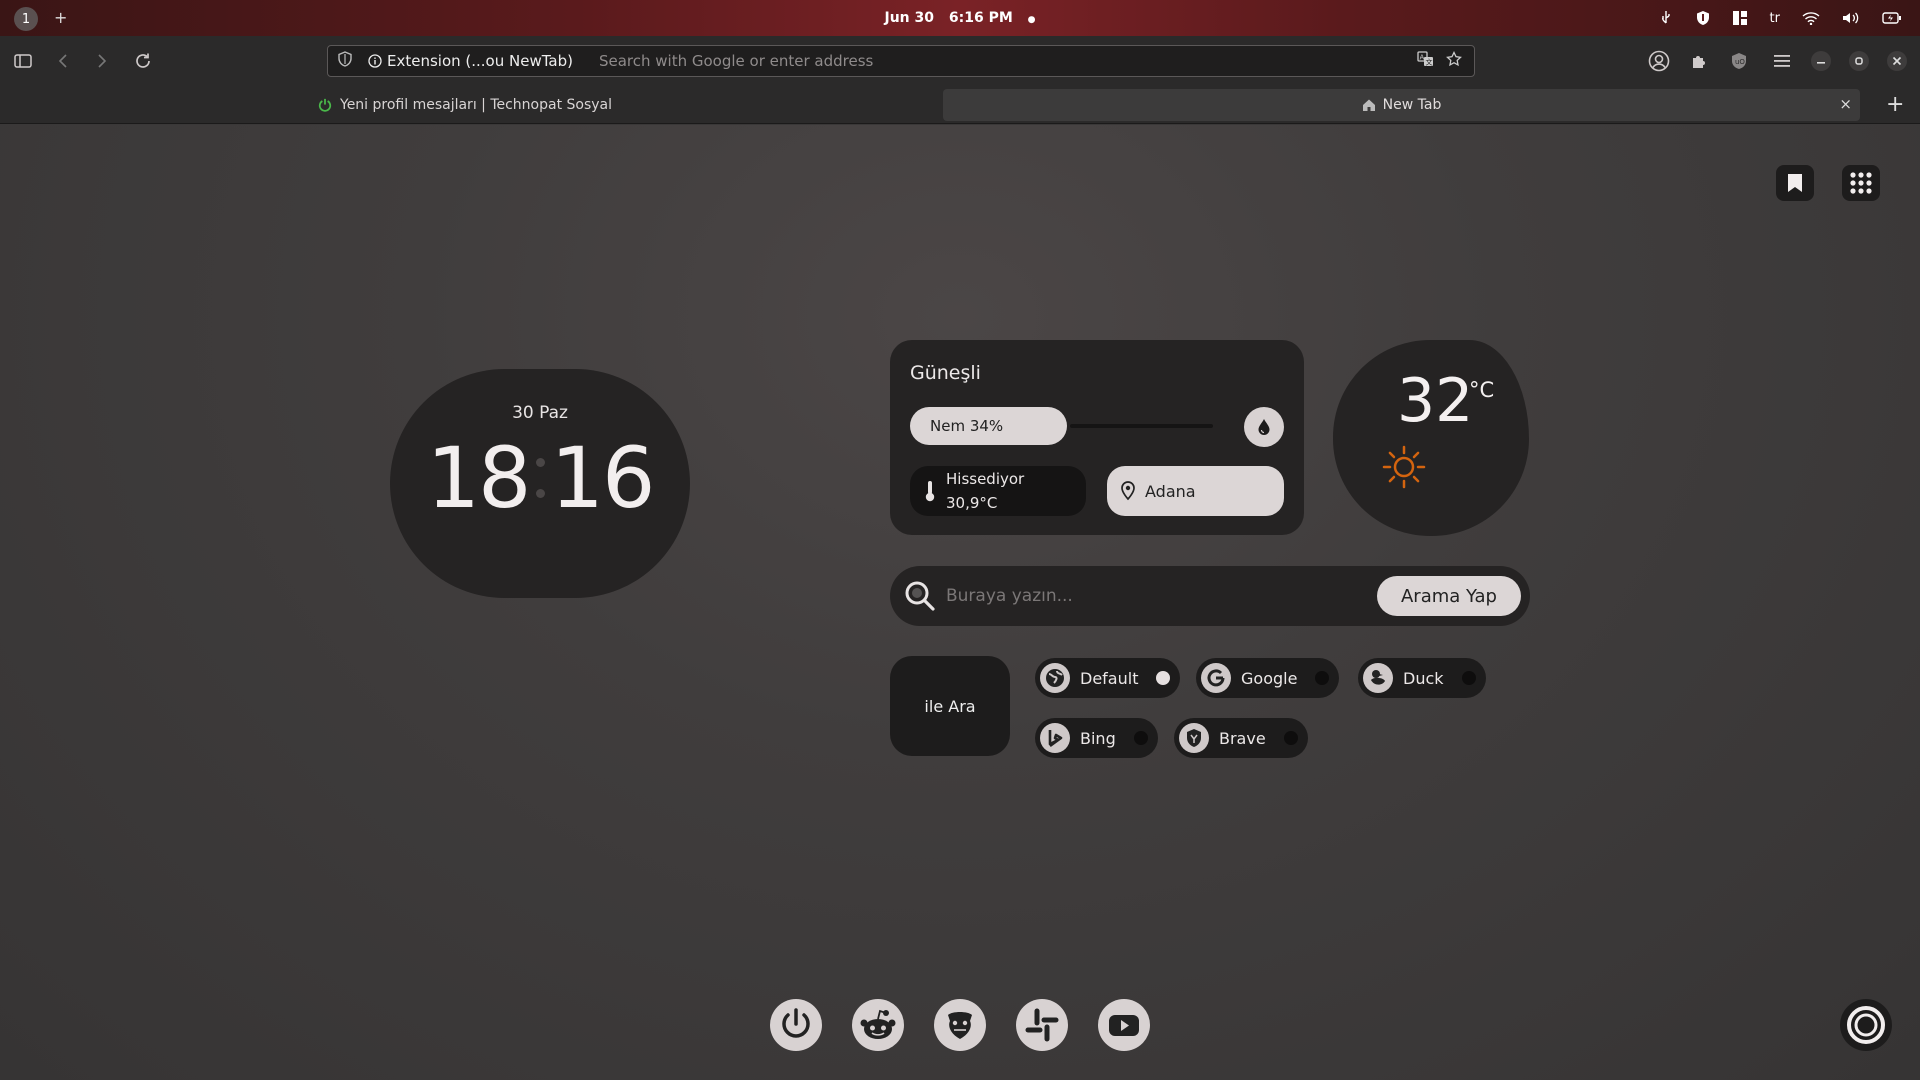  Describe the element at coordinates (1163, 678) in the screenshot. I see `engine-radio-selected` at that location.